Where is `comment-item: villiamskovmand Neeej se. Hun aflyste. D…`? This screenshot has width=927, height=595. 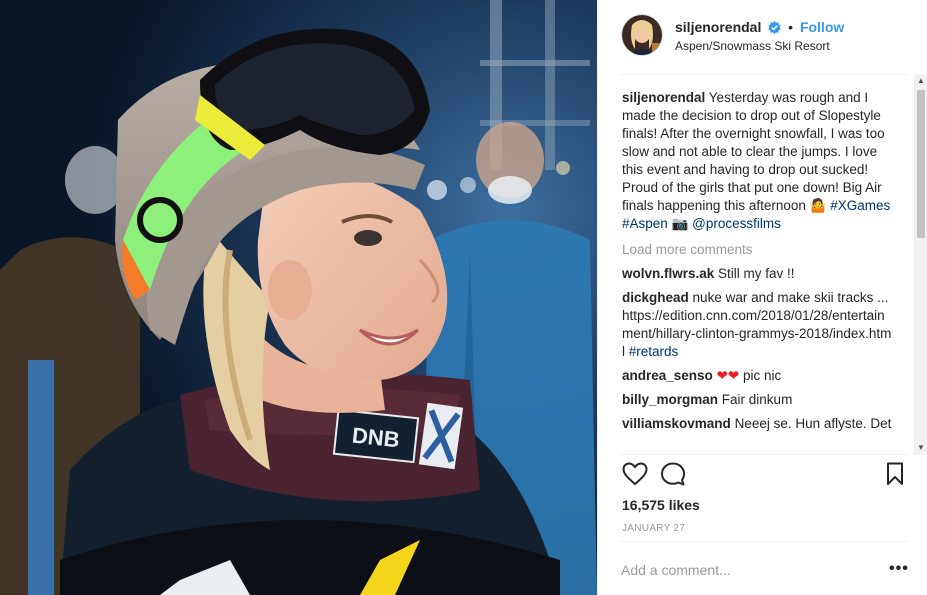 comment-item: villiamskovmand Neeej se. Hun aflyste. D… is located at coordinates (758, 424).